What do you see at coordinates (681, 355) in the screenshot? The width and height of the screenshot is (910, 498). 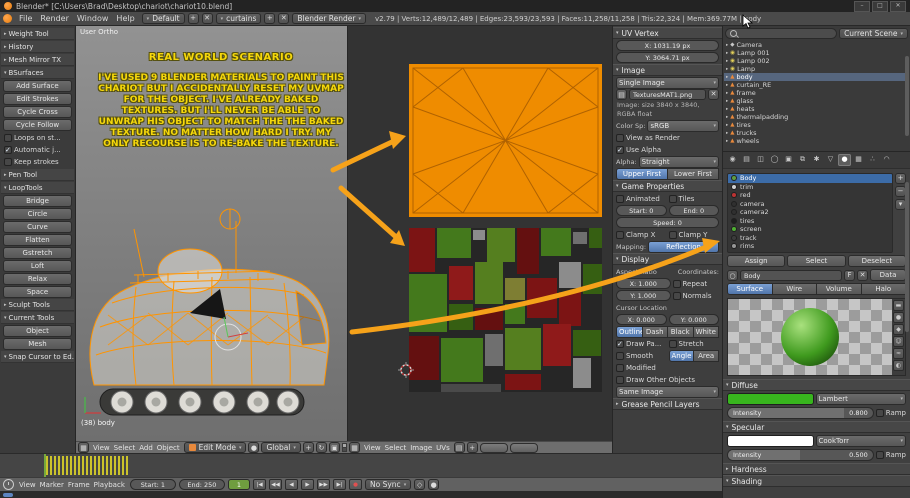 I see `stretch-mode-button: Angle` at bounding box center [681, 355].